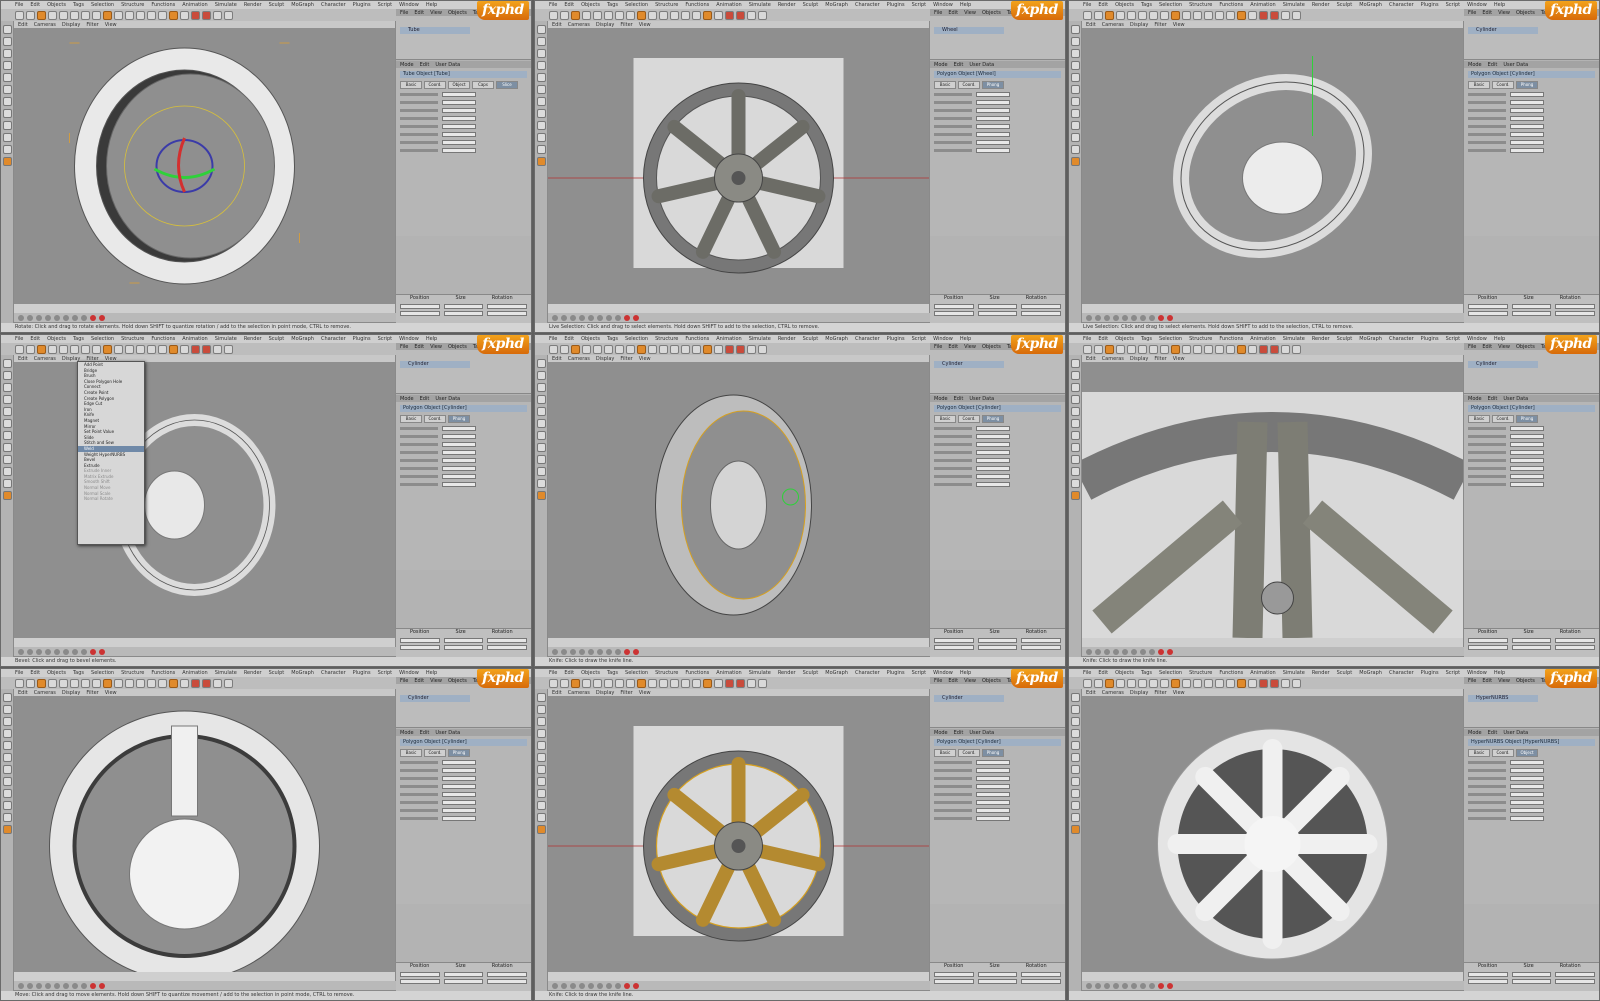  I want to click on obj-menu-item: View, so click(970, 681).